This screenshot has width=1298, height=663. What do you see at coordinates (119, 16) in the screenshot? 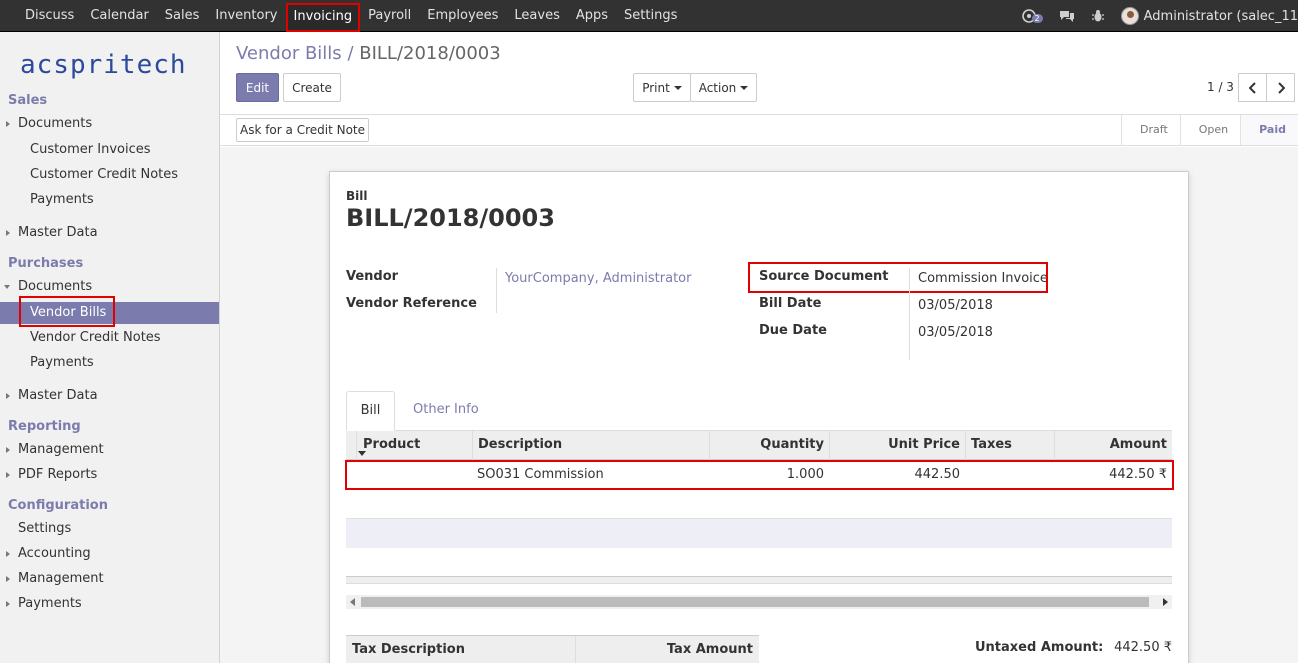
I see `menu-calendar: Calendar` at bounding box center [119, 16].